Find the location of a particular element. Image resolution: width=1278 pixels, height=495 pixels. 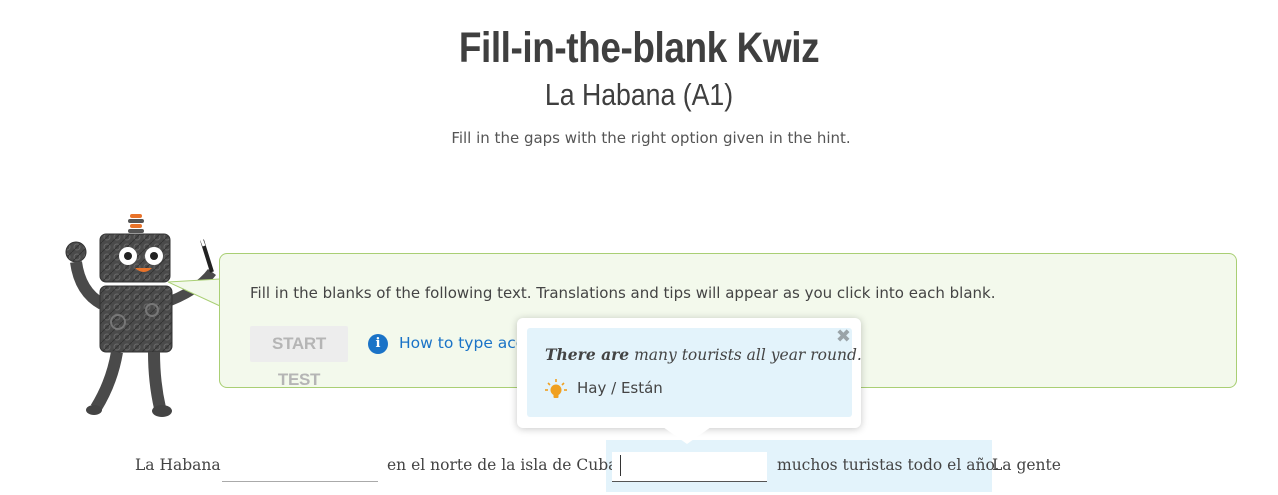

start-test-button: START TEST is located at coordinates (299, 357).